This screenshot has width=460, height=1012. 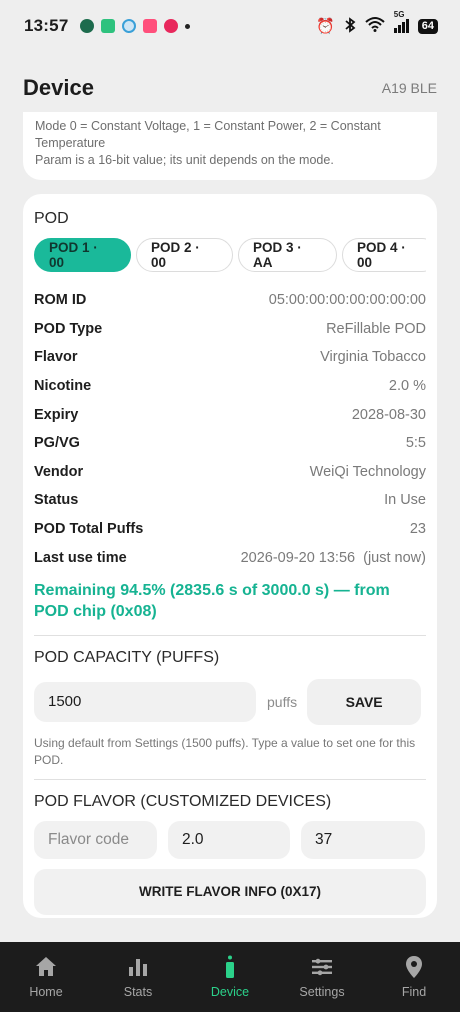 I want to click on battery-indicator: 64, so click(x=427, y=26).